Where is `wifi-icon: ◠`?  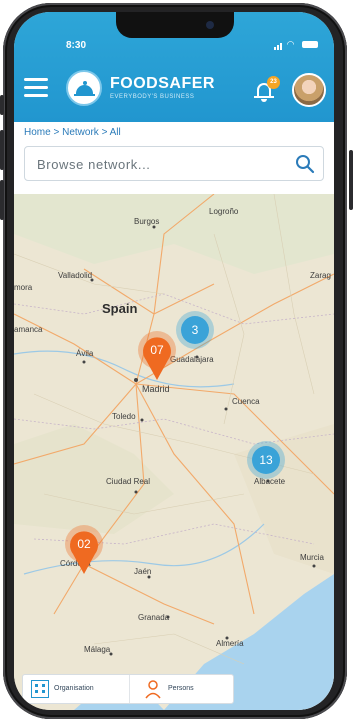
wifi-icon: ◠ is located at coordinates (291, 44).